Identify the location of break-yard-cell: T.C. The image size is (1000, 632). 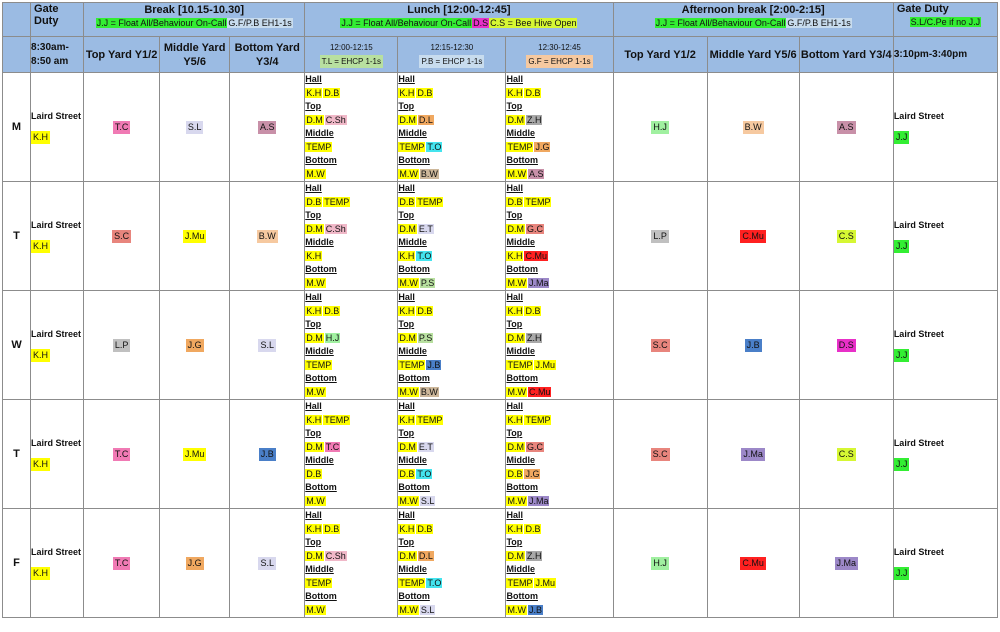
(122, 127).